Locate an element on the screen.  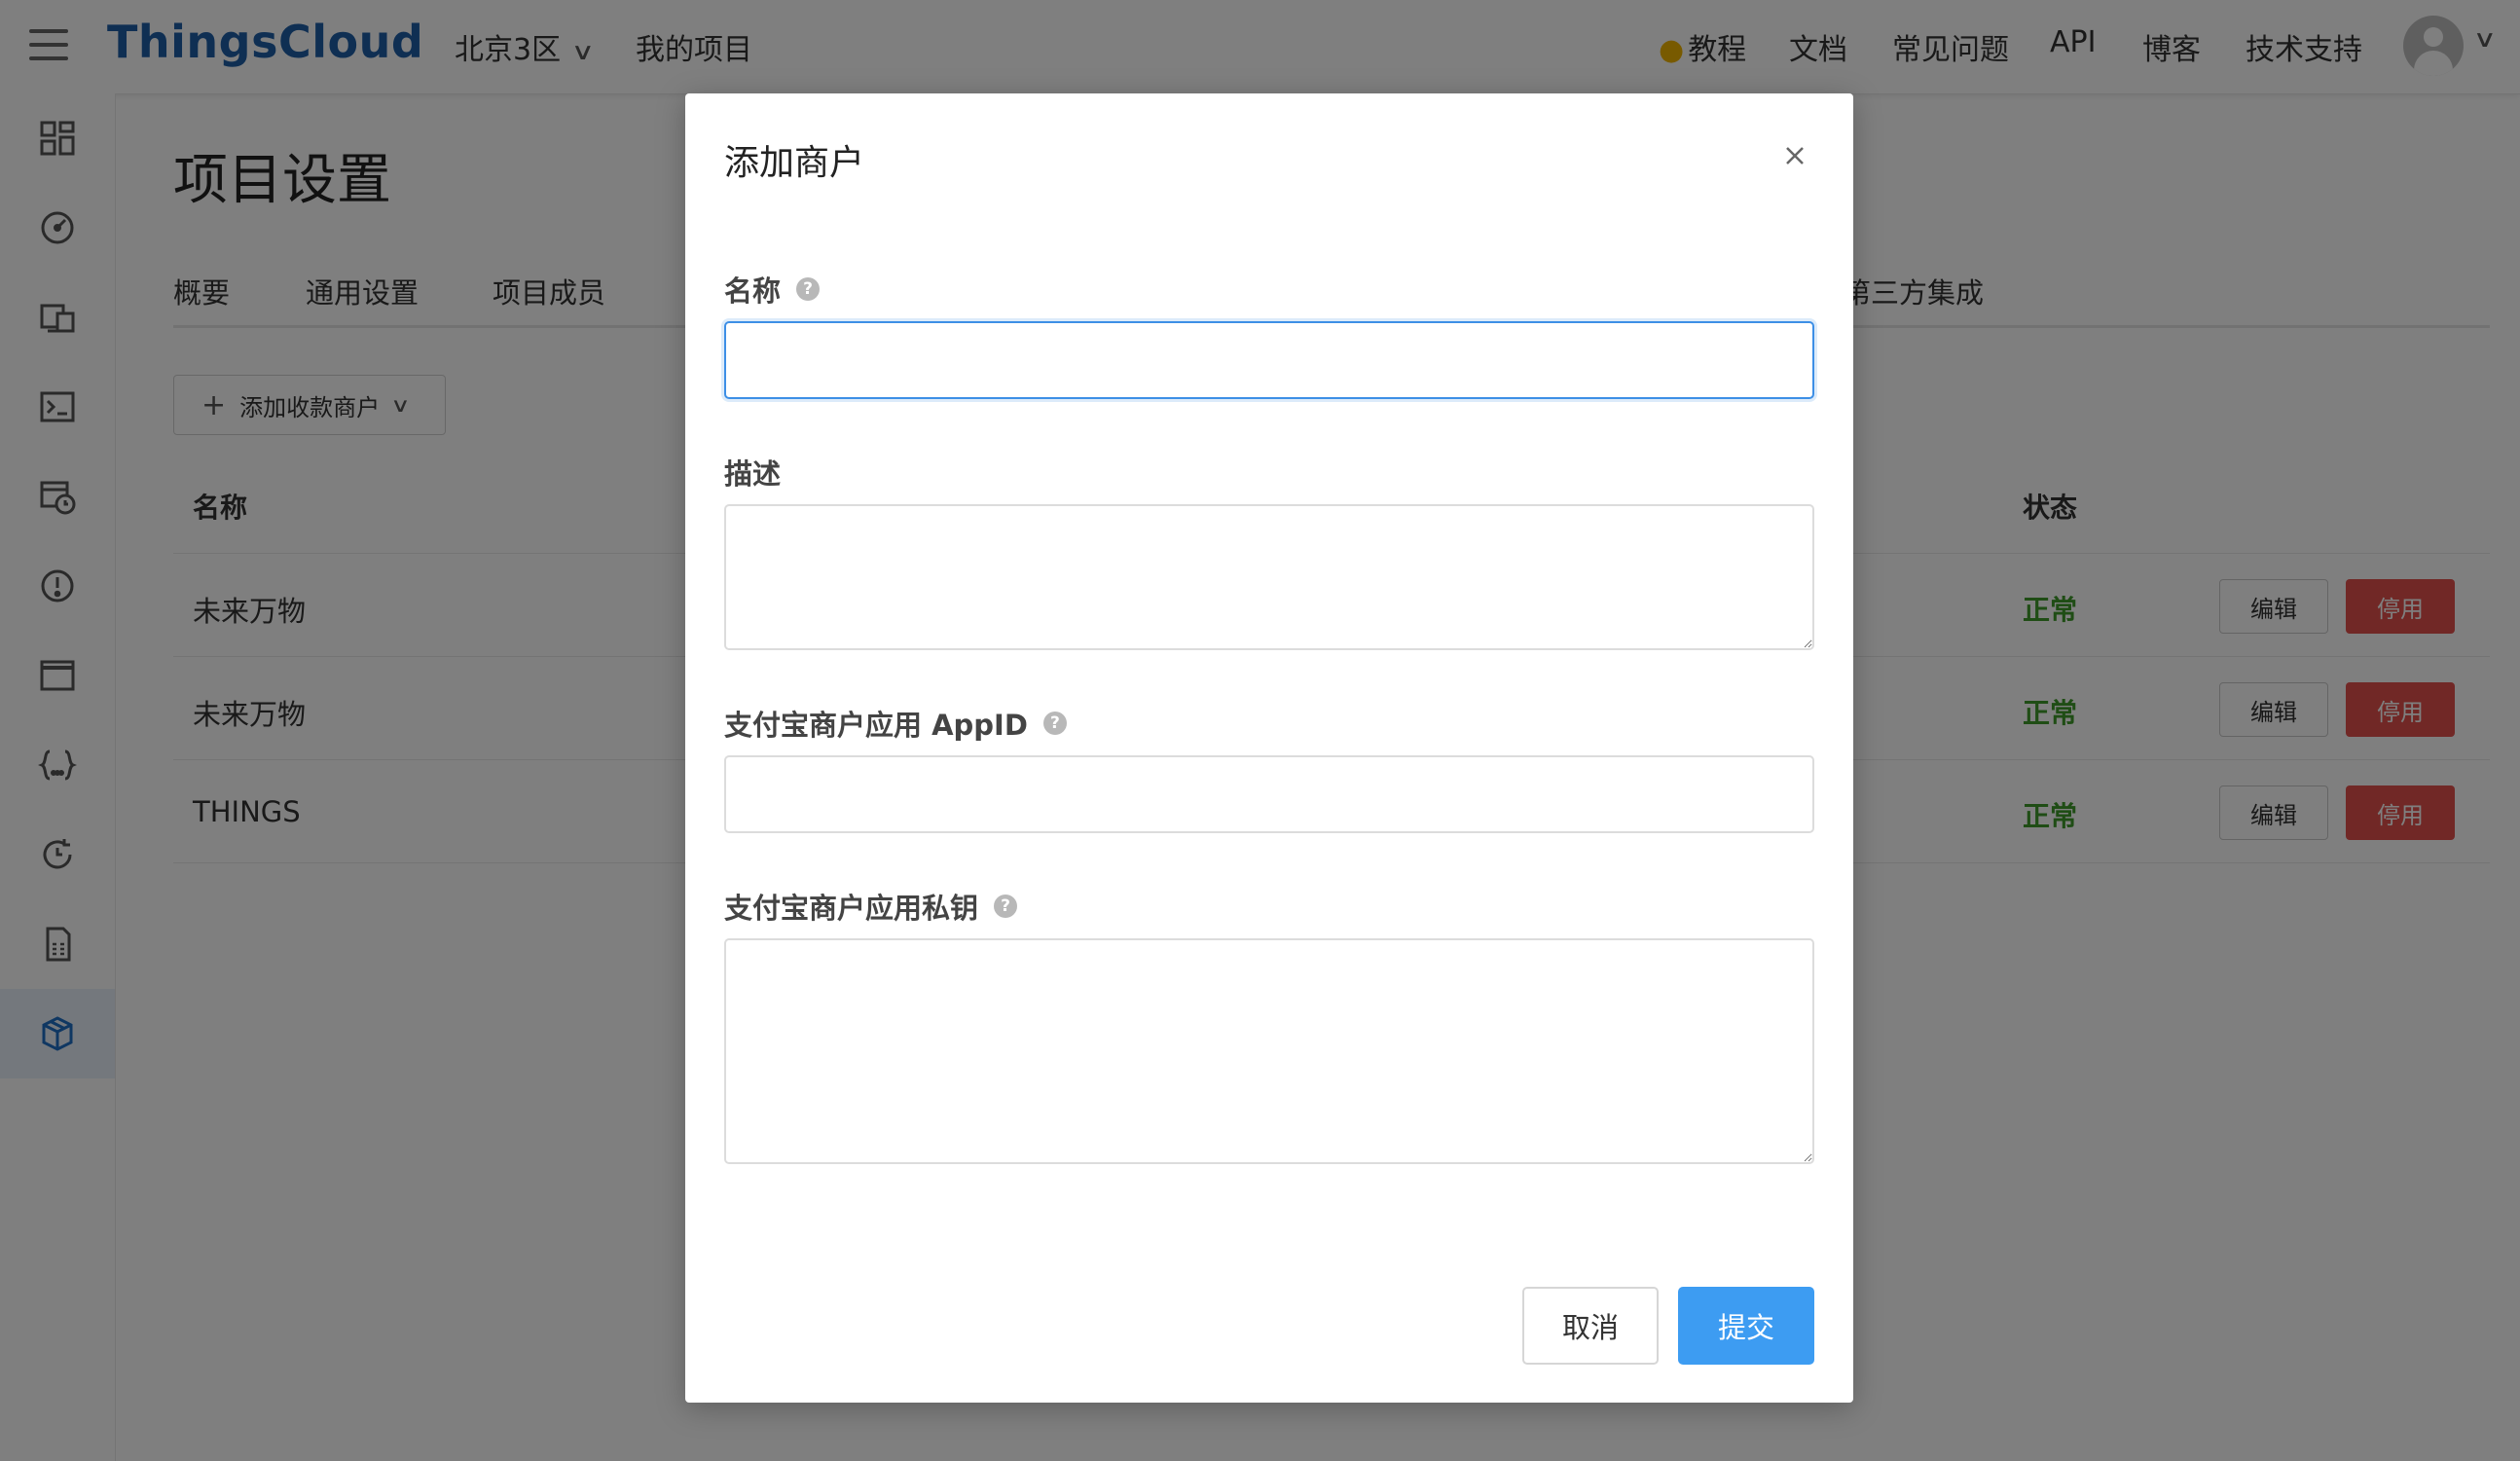
name-label-text: 名称 is located at coordinates (753, 291).